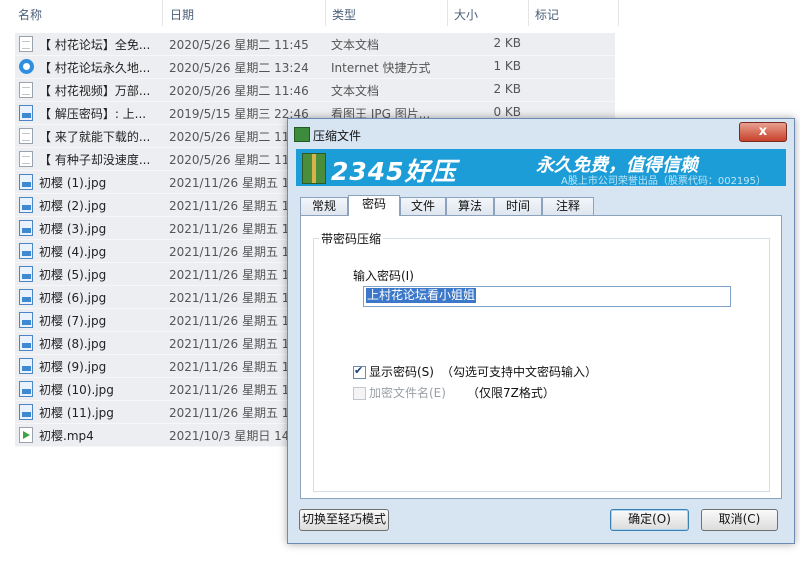  Describe the element at coordinates (182, 14) in the screenshot. I see `column-date: 日期` at that location.